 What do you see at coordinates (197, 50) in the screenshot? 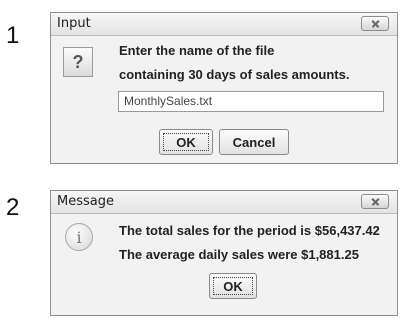
I see `input-message-line1: Enter the name of the file` at bounding box center [197, 50].